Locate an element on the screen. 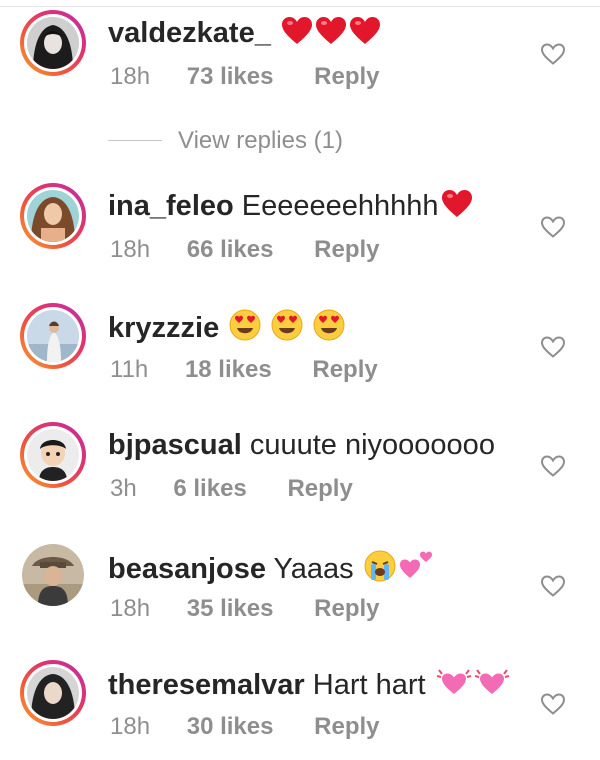  comment-time: 11h is located at coordinates (129, 369).